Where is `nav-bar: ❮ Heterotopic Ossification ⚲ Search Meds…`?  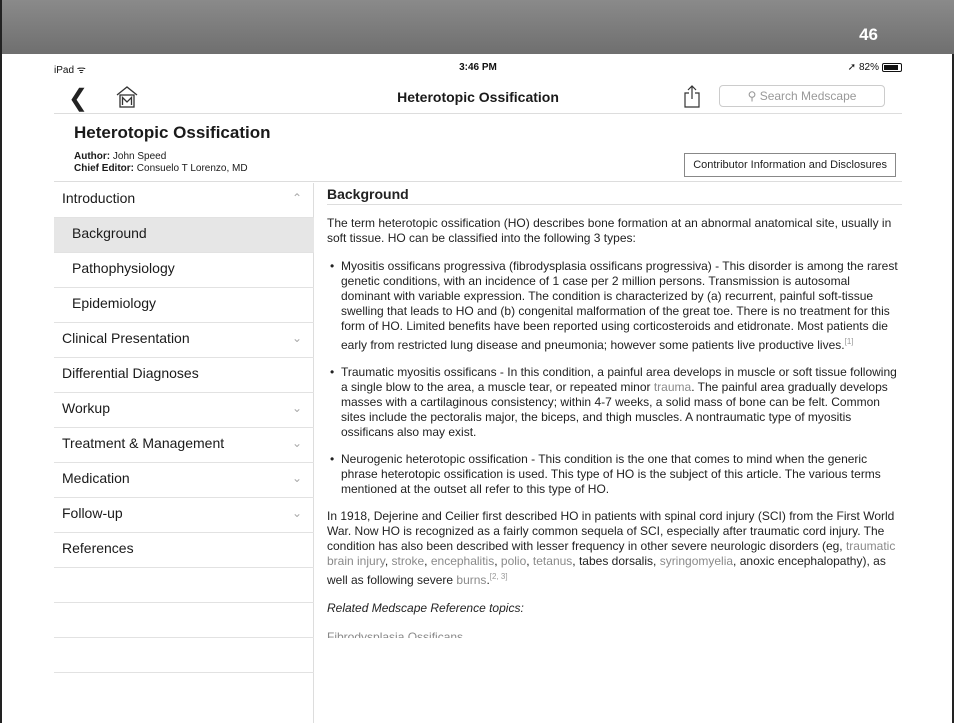
nav-bar: ❮ Heterotopic Ossification ⚲ Search Meds… is located at coordinates (478, 97).